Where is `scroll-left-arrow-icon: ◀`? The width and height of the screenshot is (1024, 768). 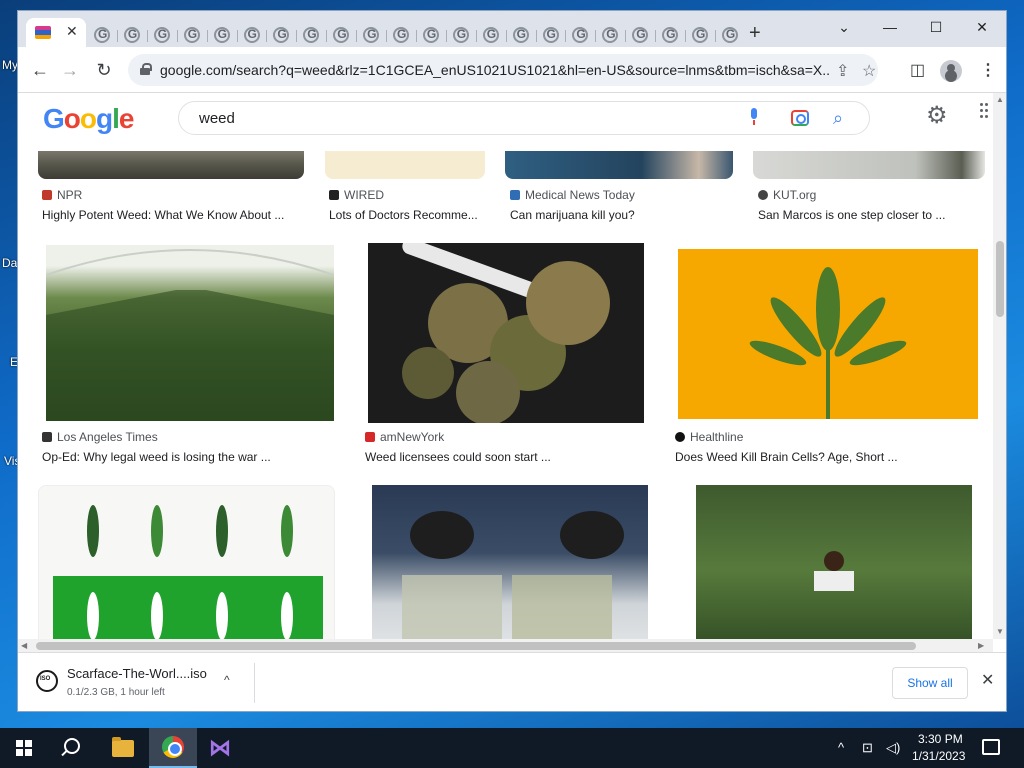
scroll-left-arrow-icon: ◀ is located at coordinates (24, 645).